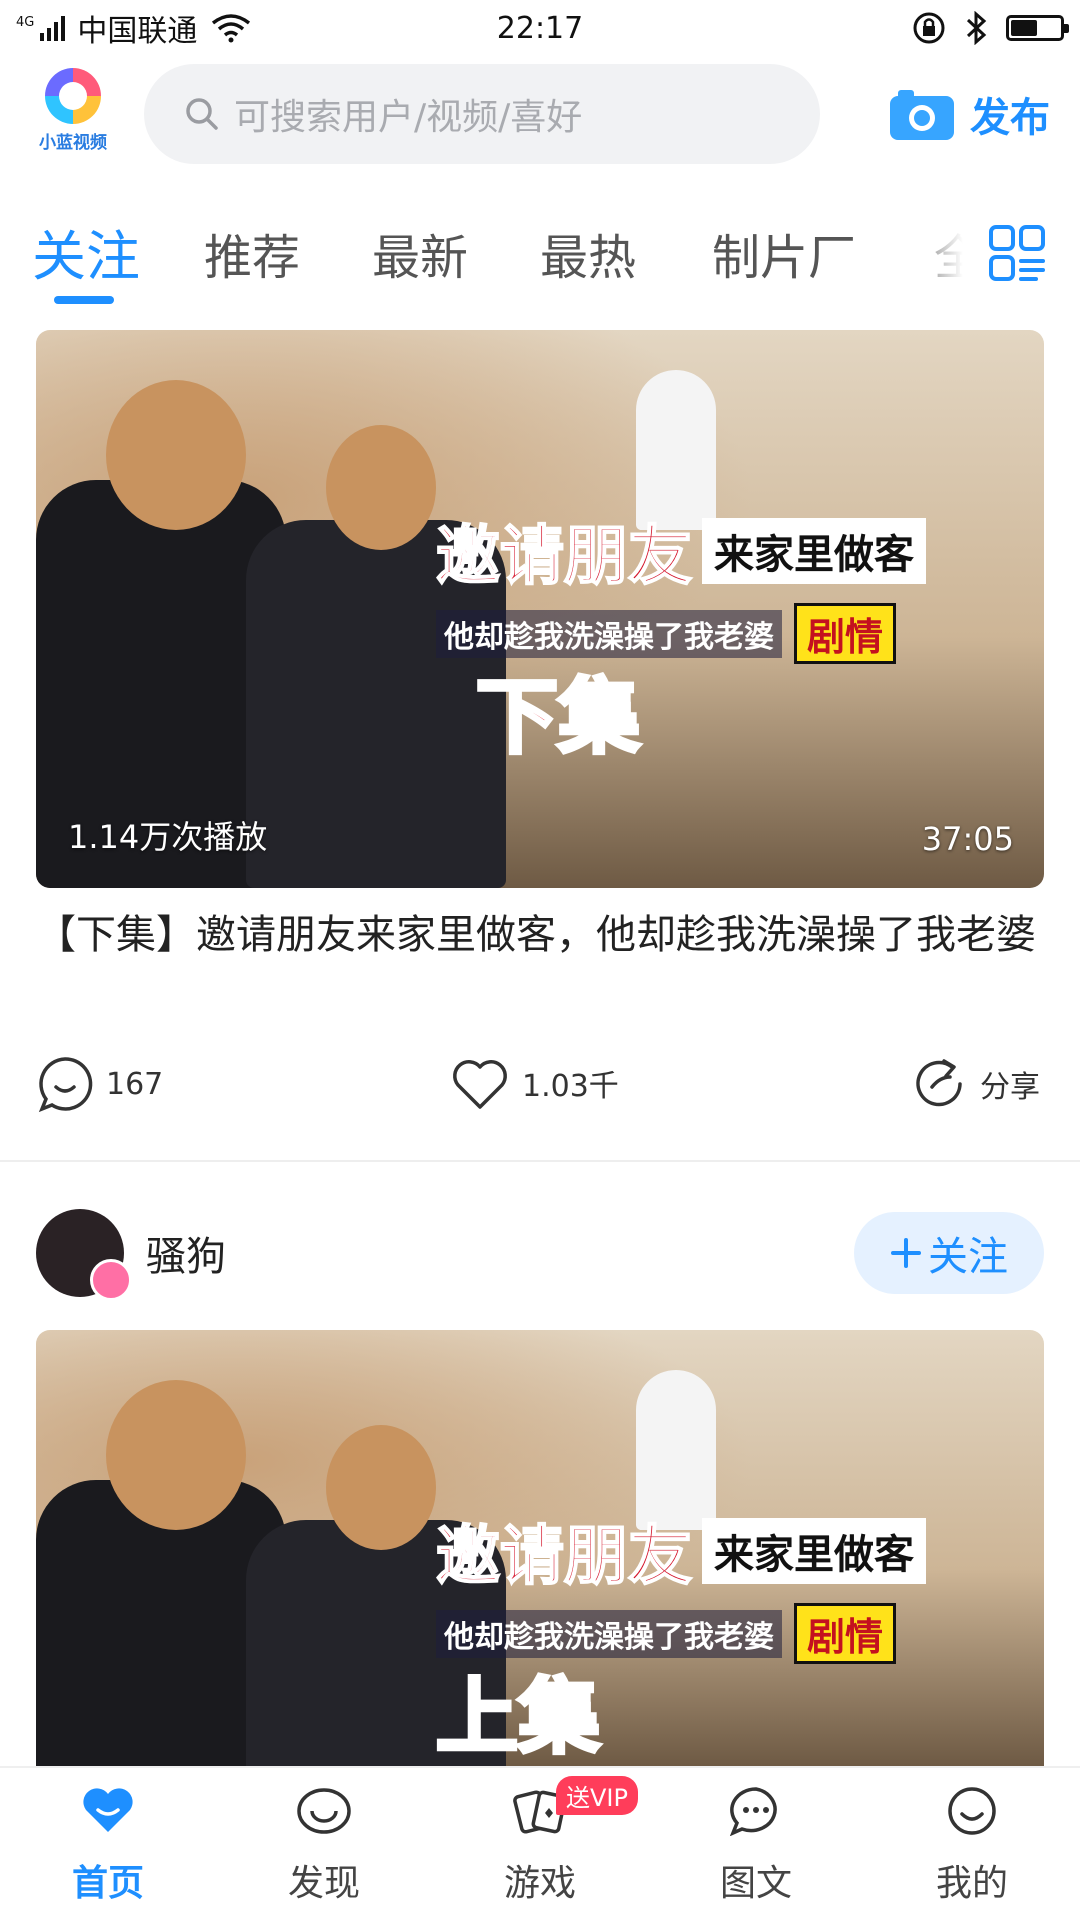  What do you see at coordinates (324, 1811) in the screenshot?
I see `eye-icon` at bounding box center [324, 1811].